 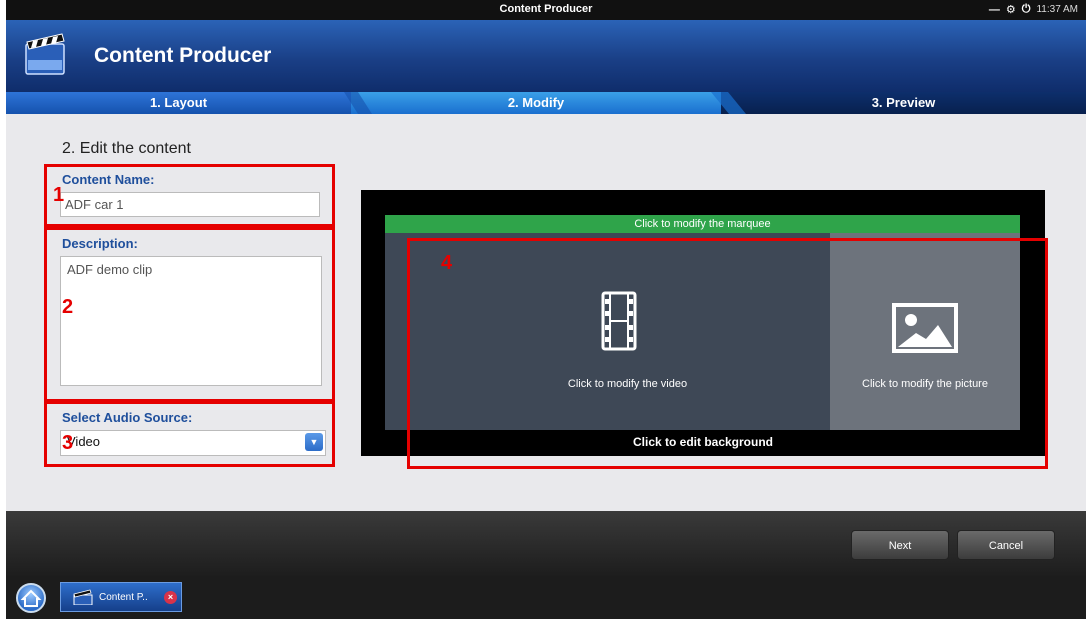 I want to click on close-icon: ×, so click(x=170, y=597).